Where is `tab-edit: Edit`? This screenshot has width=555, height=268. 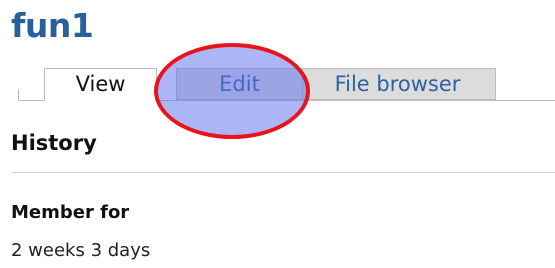
tab-edit: Edit is located at coordinates (239, 84).